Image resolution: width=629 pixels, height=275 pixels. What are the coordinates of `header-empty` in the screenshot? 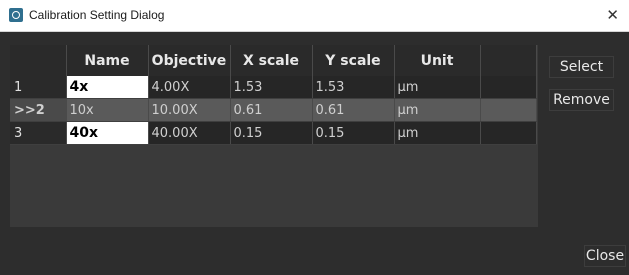 It's located at (508, 60).